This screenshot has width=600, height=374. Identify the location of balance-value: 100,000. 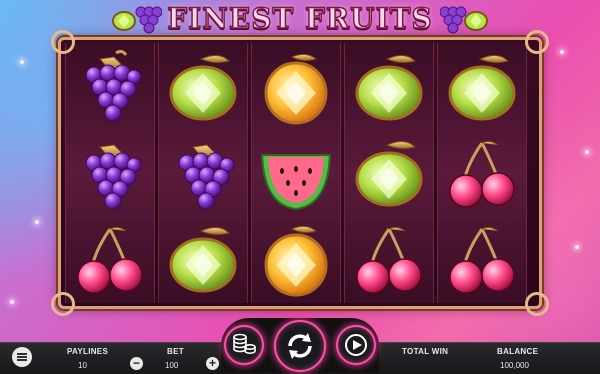
(514, 365).